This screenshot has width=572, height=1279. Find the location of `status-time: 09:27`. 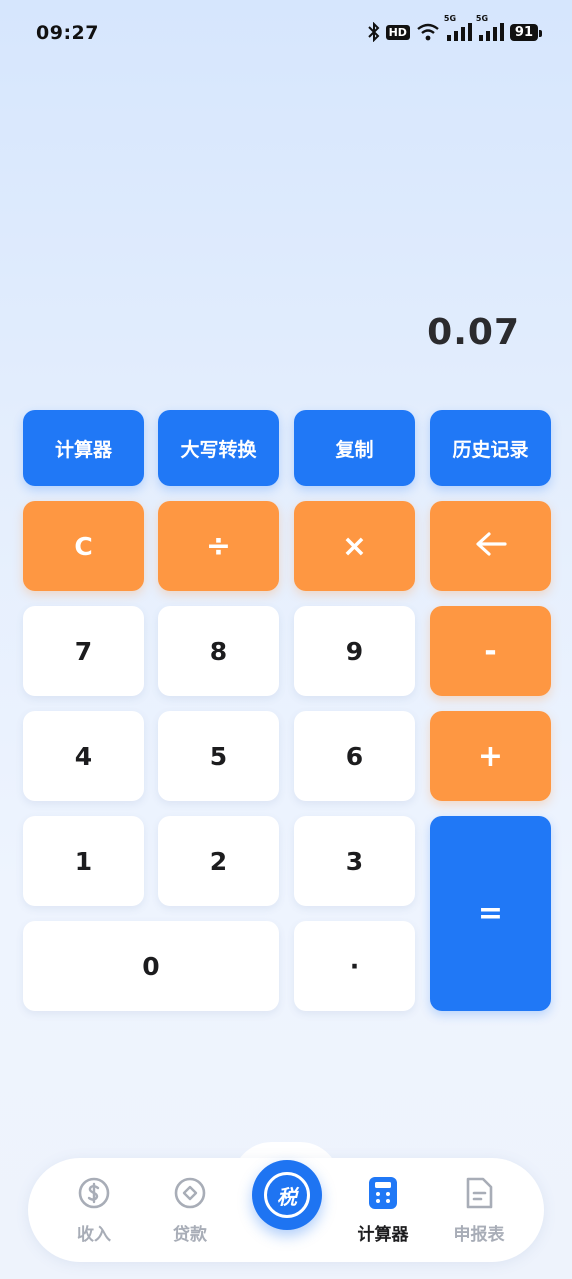

status-time: 09:27 is located at coordinates (67, 33).